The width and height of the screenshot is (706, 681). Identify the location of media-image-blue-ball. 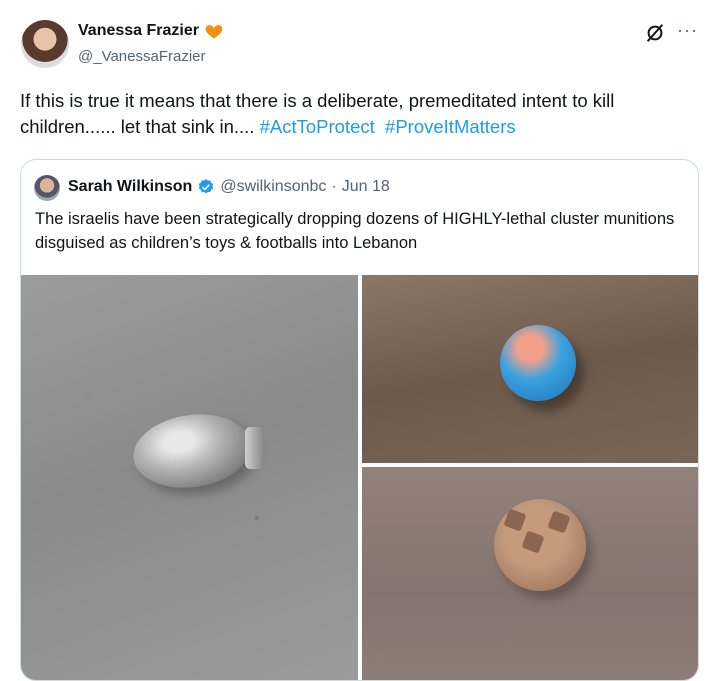
(530, 369).